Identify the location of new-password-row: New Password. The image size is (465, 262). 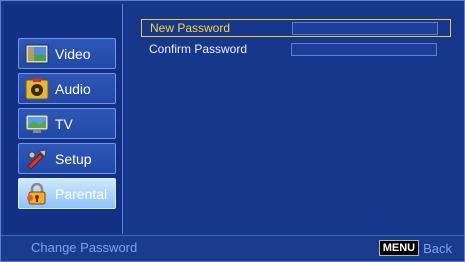
(296, 28).